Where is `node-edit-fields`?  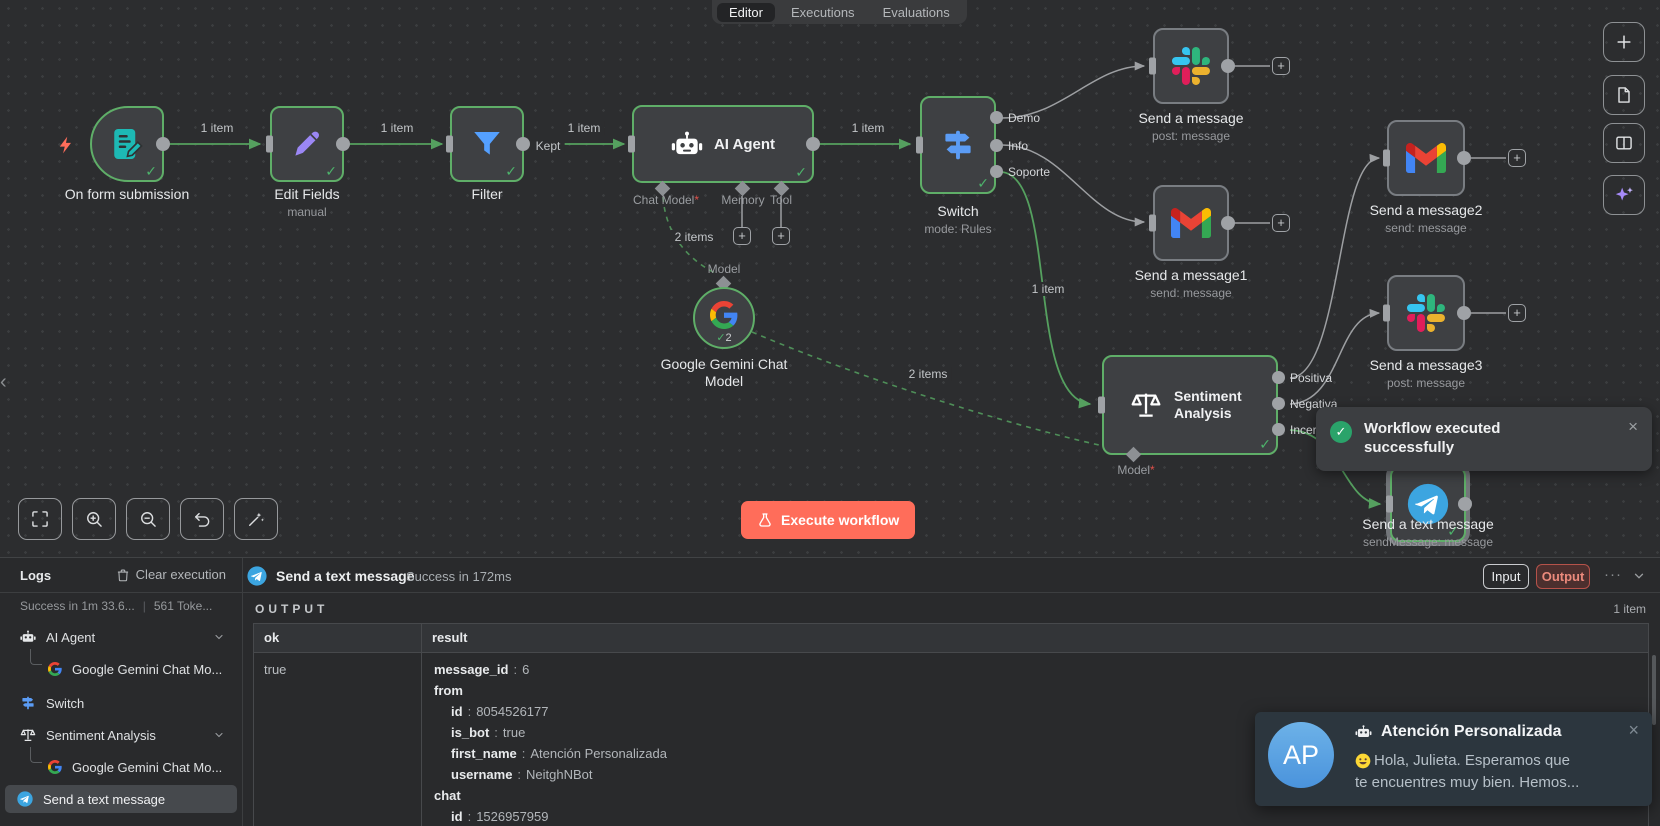 node-edit-fields is located at coordinates (308, 144).